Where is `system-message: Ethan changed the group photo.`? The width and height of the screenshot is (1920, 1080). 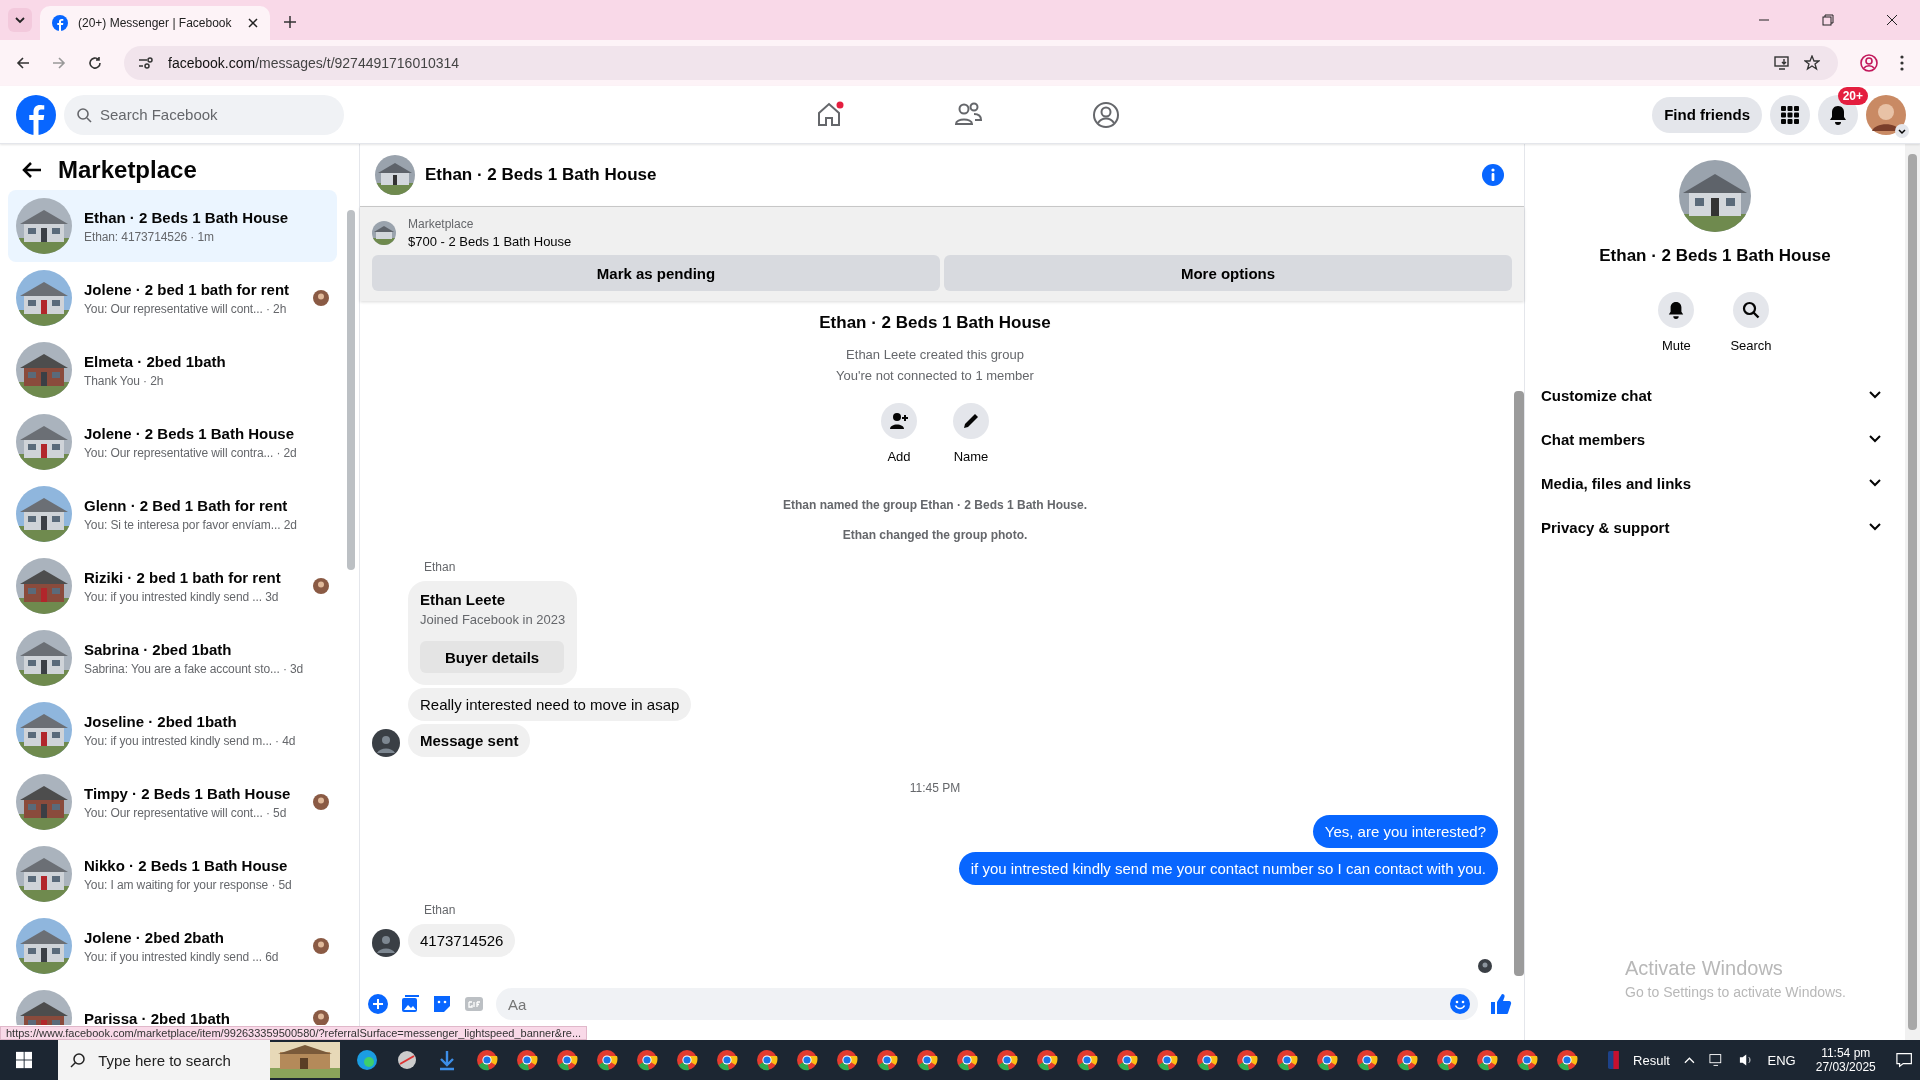
system-message: Ethan changed the group photo. is located at coordinates (935, 535).